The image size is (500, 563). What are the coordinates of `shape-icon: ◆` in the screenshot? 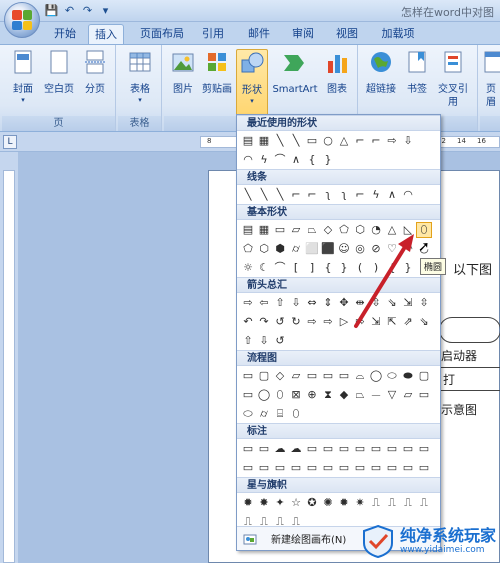 It's located at (344, 395).